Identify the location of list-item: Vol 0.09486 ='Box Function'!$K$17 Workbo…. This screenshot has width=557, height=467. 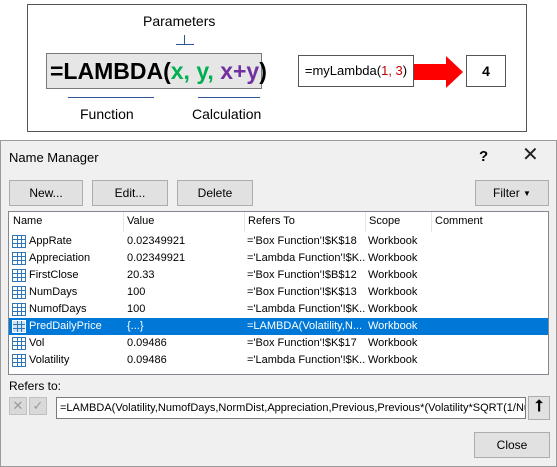
(278, 343).